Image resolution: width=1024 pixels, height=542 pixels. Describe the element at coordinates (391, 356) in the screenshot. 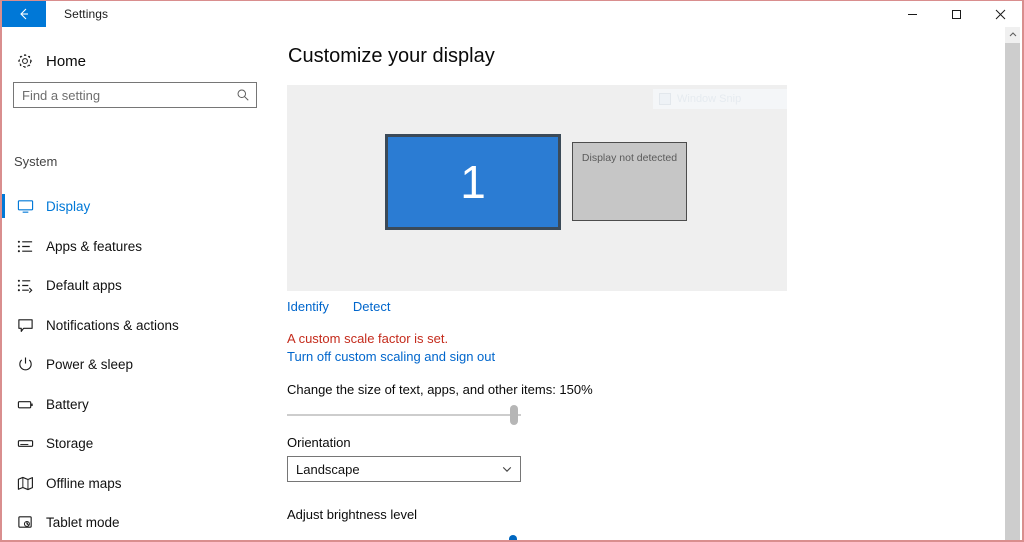

I see `turn-off-custom-scaling-link: Turn off custom scaling and sign out` at that location.